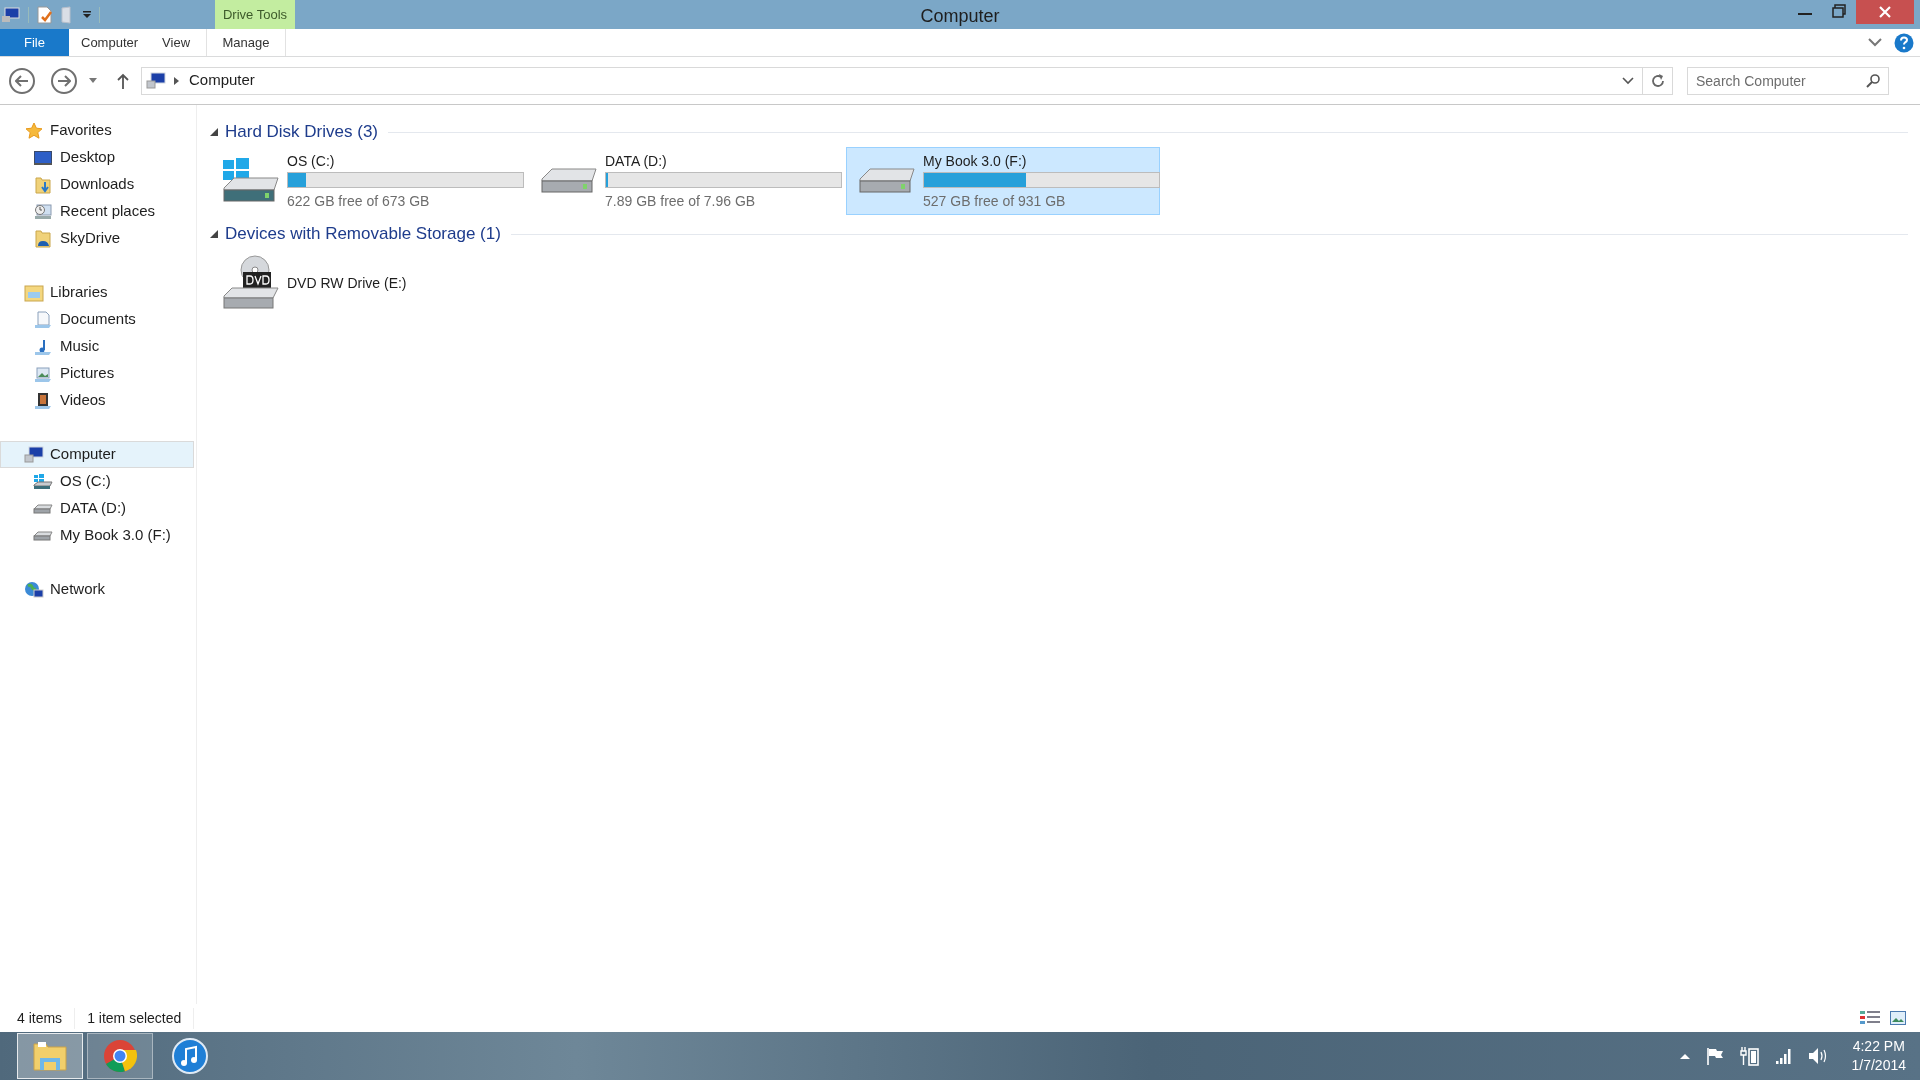 The image size is (1920, 1080). I want to click on clock-time: 4:22 PM, so click(1878, 1046).